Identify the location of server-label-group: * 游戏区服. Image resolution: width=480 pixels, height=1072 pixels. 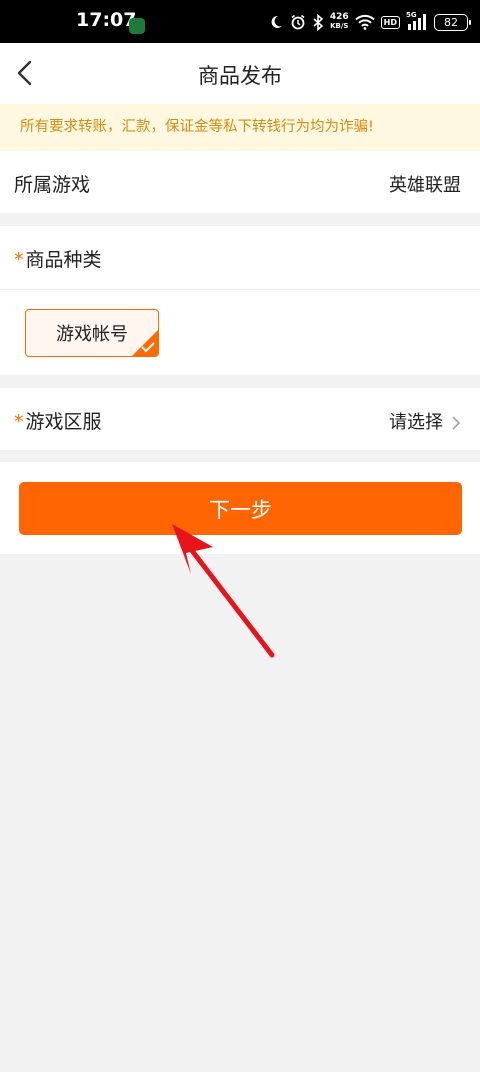
(58, 420).